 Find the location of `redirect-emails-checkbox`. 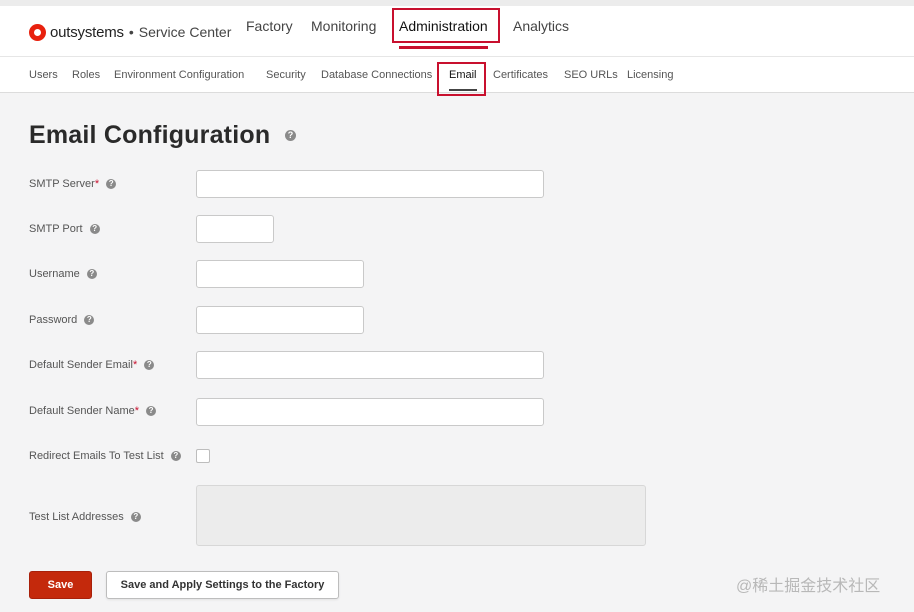

redirect-emails-checkbox is located at coordinates (203, 456).